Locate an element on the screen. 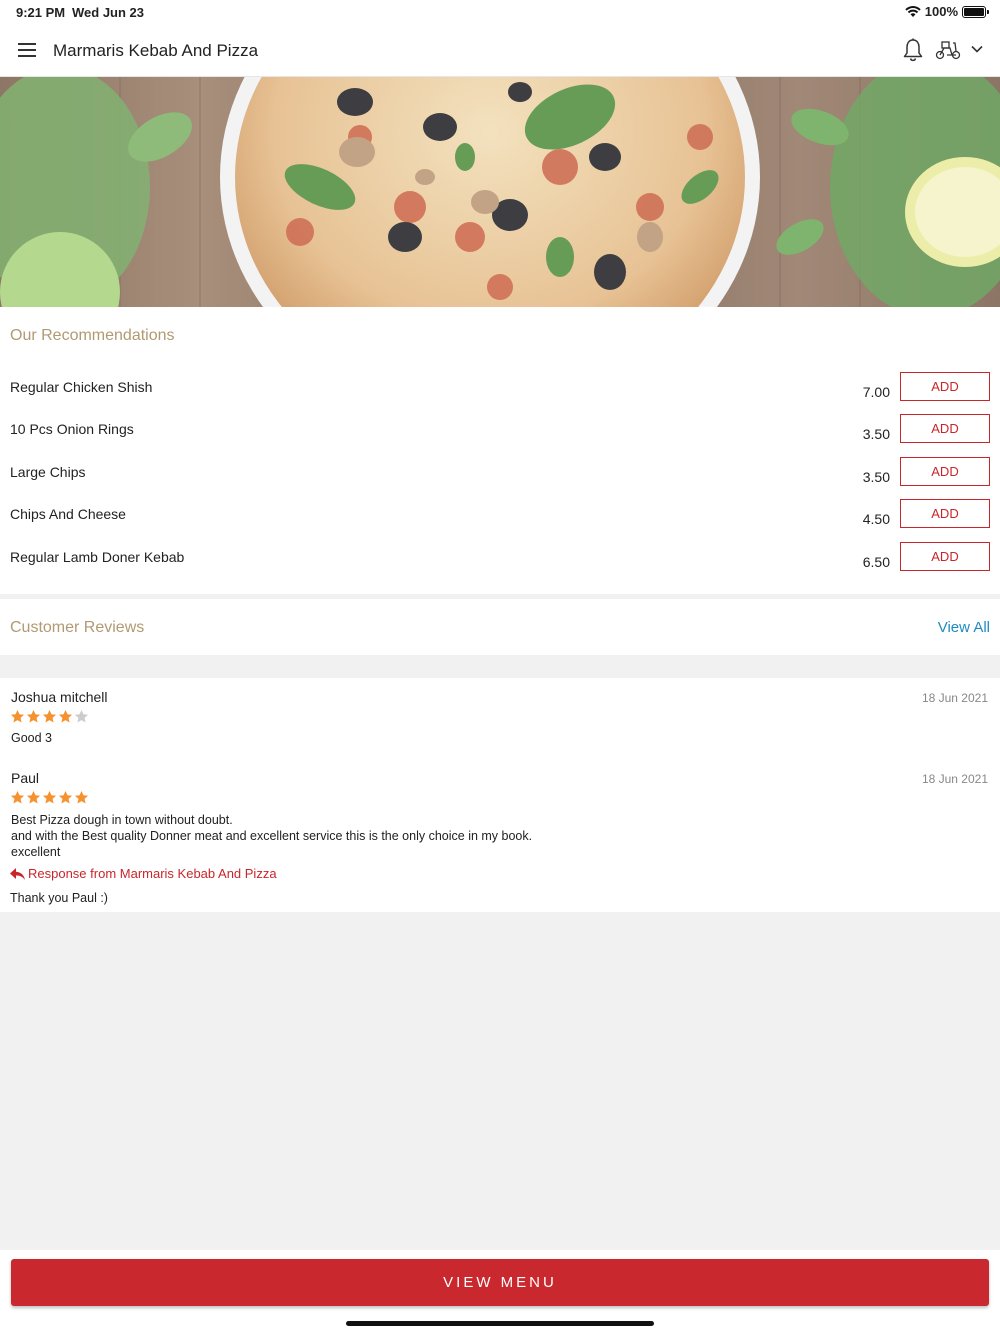  reviews-header: Customer Reviews View All is located at coordinates (500, 627).